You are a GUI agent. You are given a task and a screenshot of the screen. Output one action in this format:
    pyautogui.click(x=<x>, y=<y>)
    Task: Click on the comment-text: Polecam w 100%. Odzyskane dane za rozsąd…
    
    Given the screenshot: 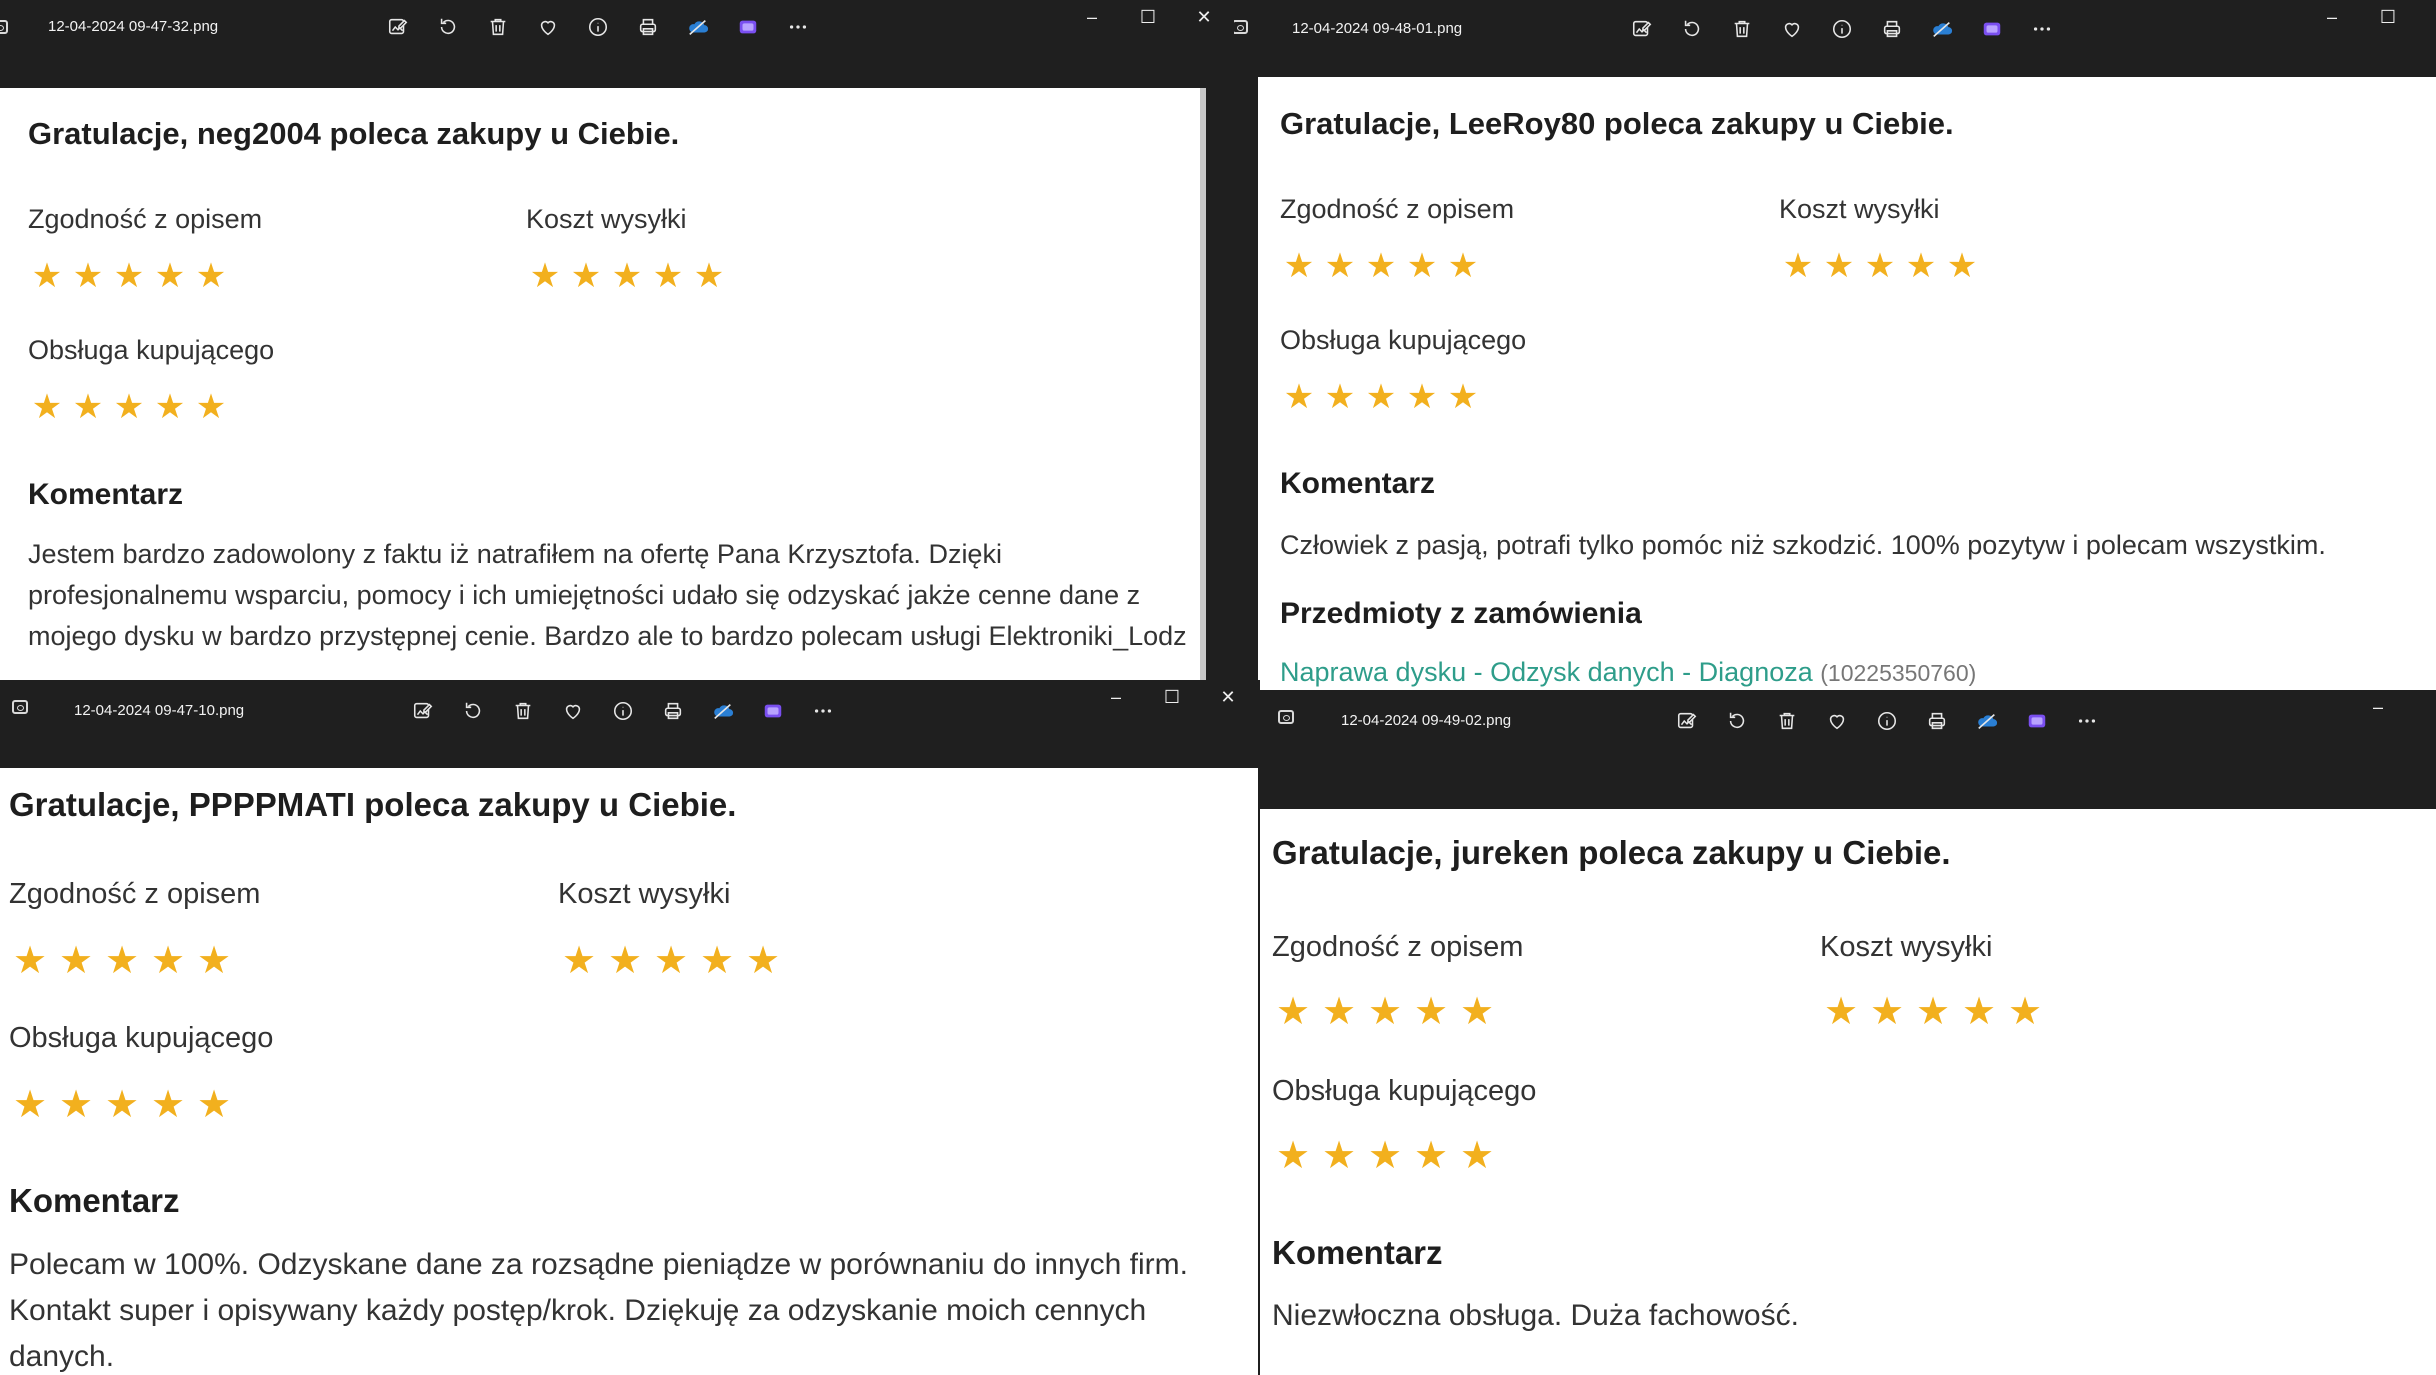 What is the action you would take?
    pyautogui.click(x=598, y=1310)
    